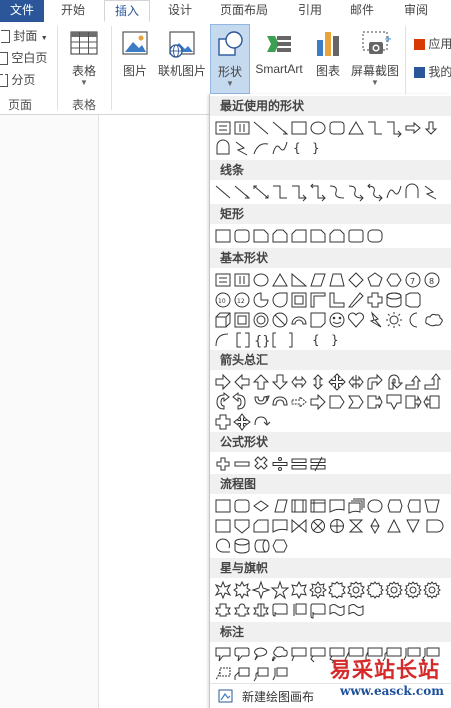 The height and width of the screenshot is (708, 451). Describe the element at coordinates (279, 44) in the screenshot. I see `smartart-icon` at that location.